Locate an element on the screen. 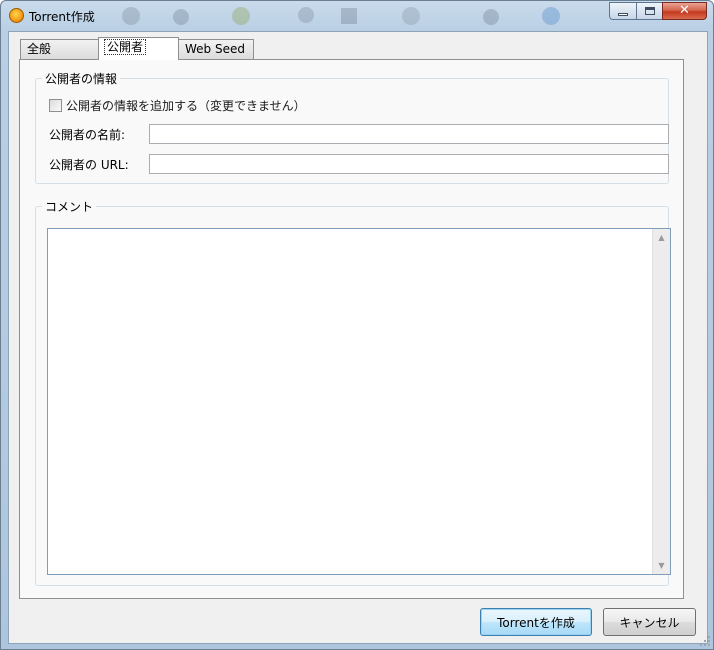 Image resolution: width=714 pixels, height=650 pixels. title-bar: Torrent作成 ✕ is located at coordinates (357, 16).